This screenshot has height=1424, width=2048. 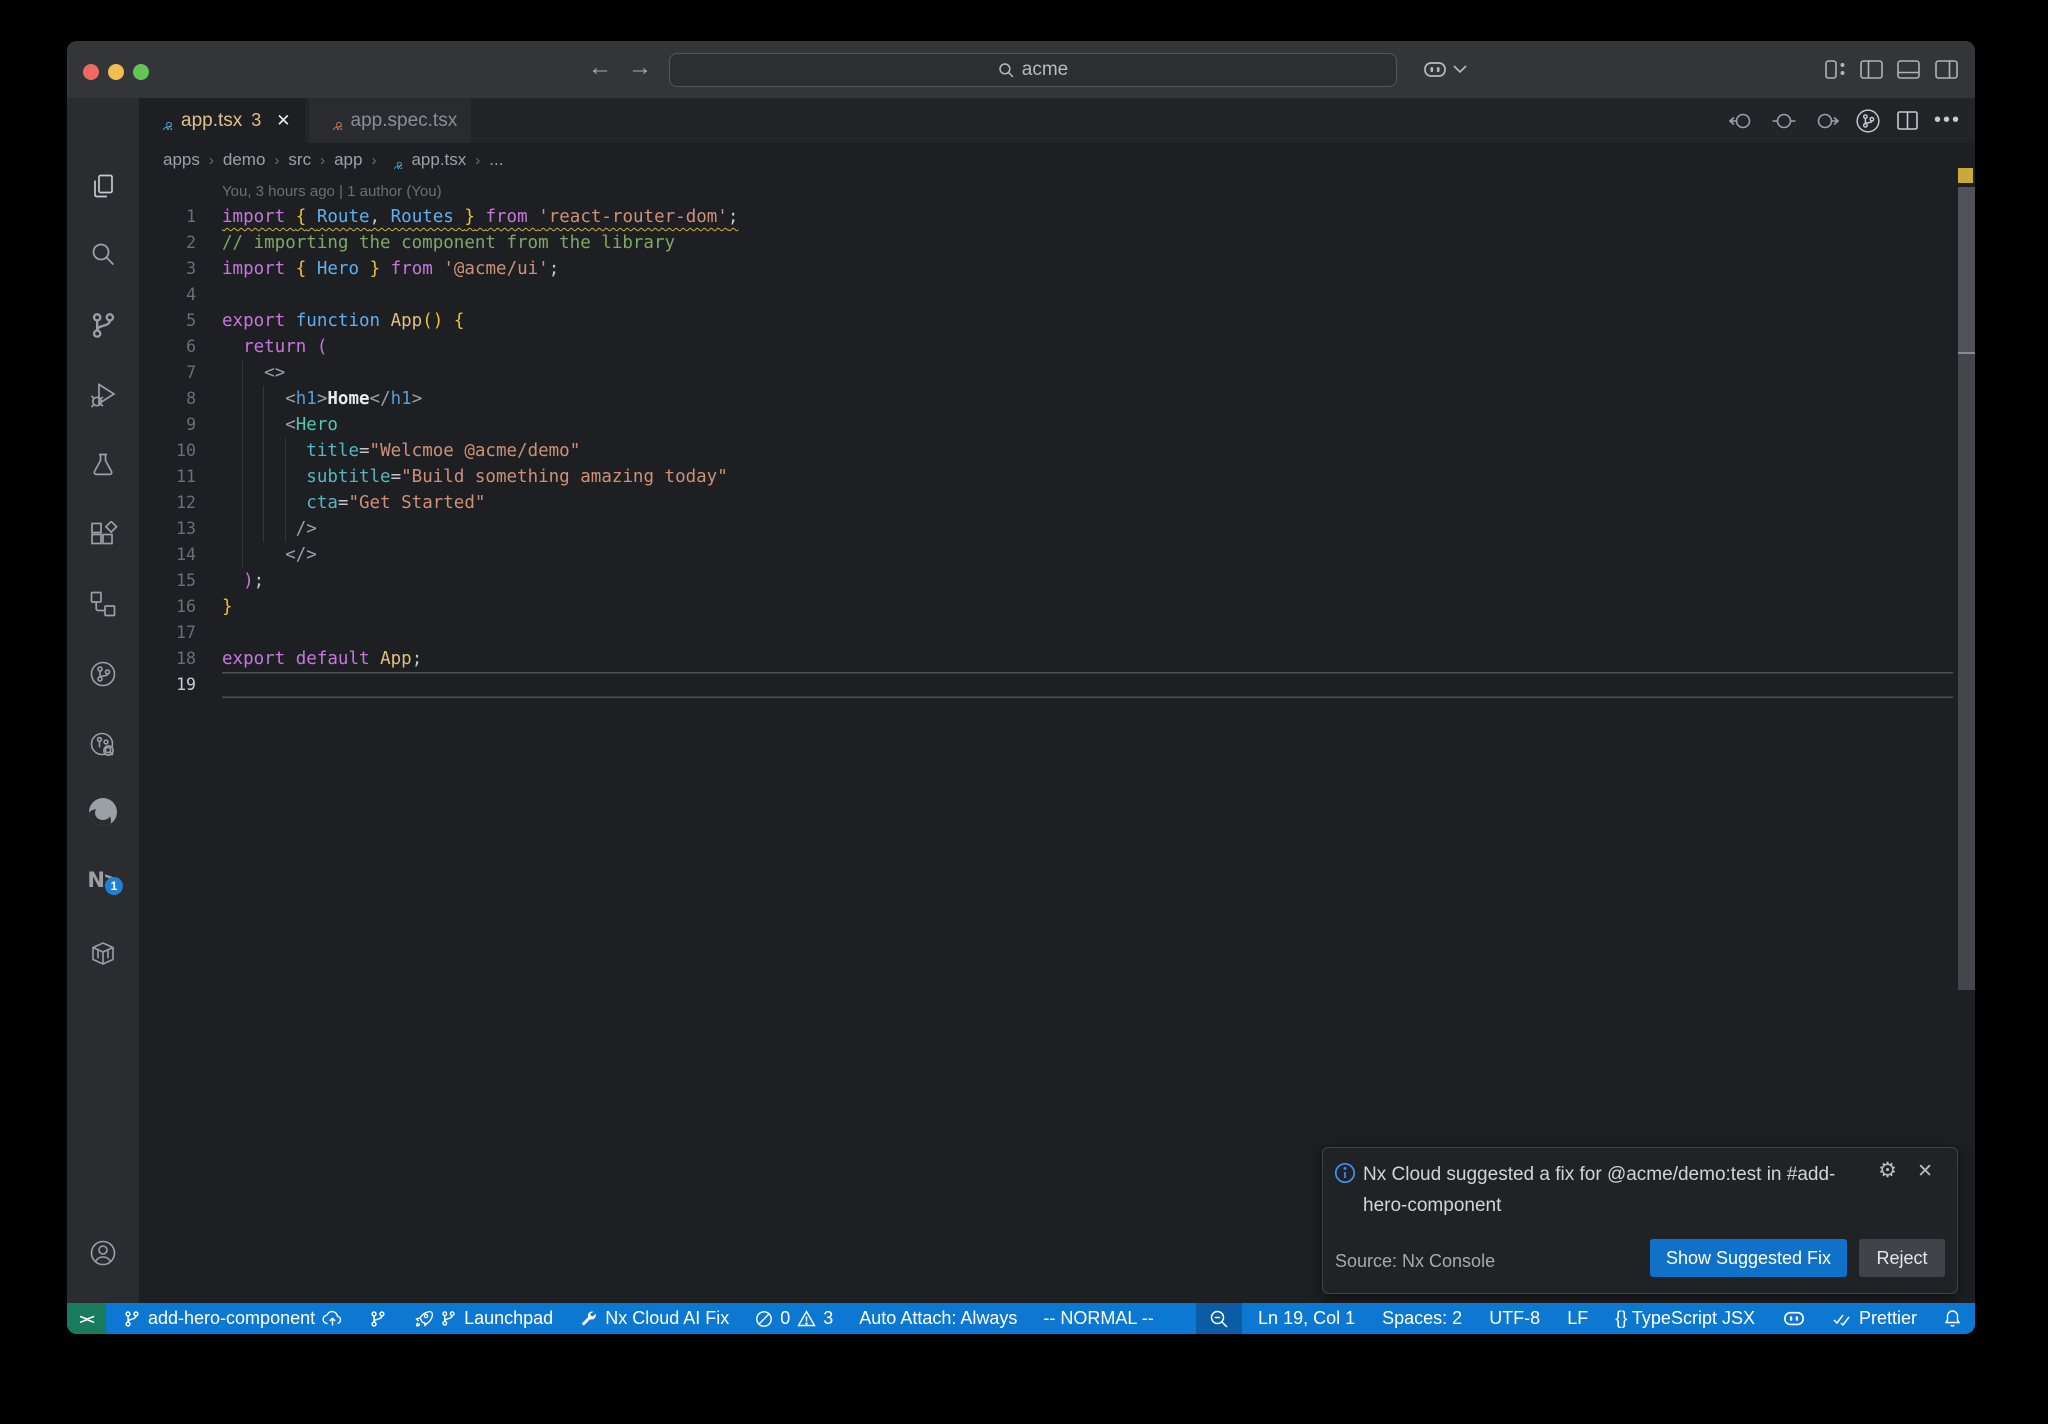 What do you see at coordinates (1947, 120) in the screenshot?
I see `more-actions-icon: •••` at bounding box center [1947, 120].